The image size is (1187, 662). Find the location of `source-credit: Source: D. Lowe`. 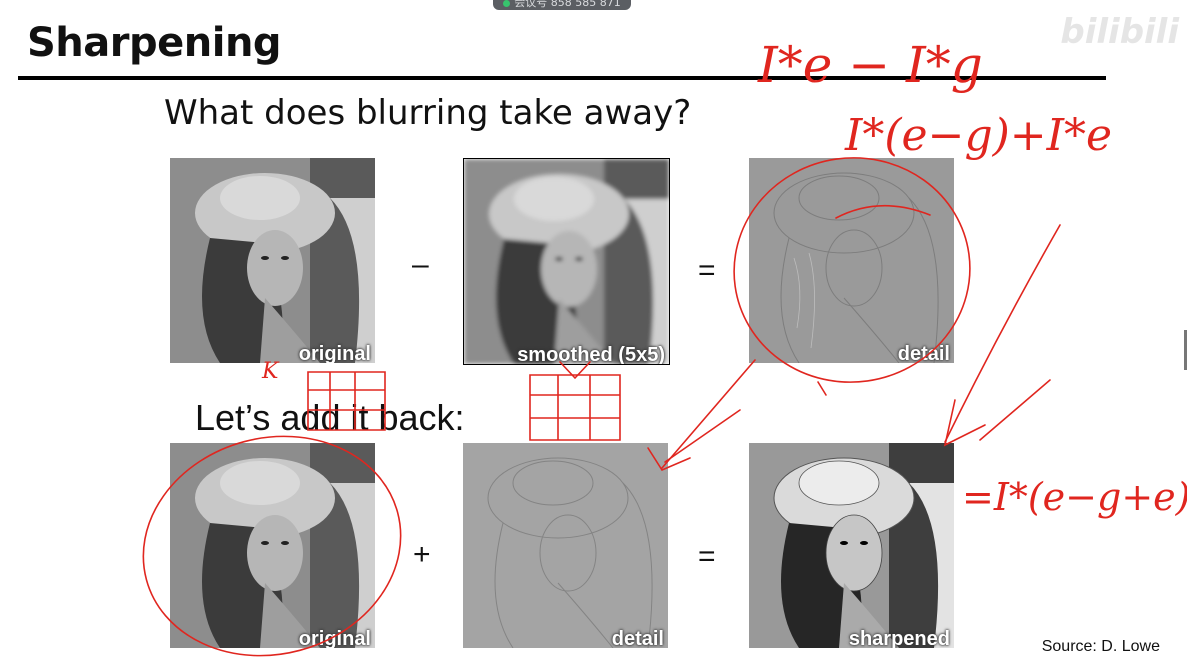

source-credit: Source: D. Lowe is located at coordinates (1100, 646).